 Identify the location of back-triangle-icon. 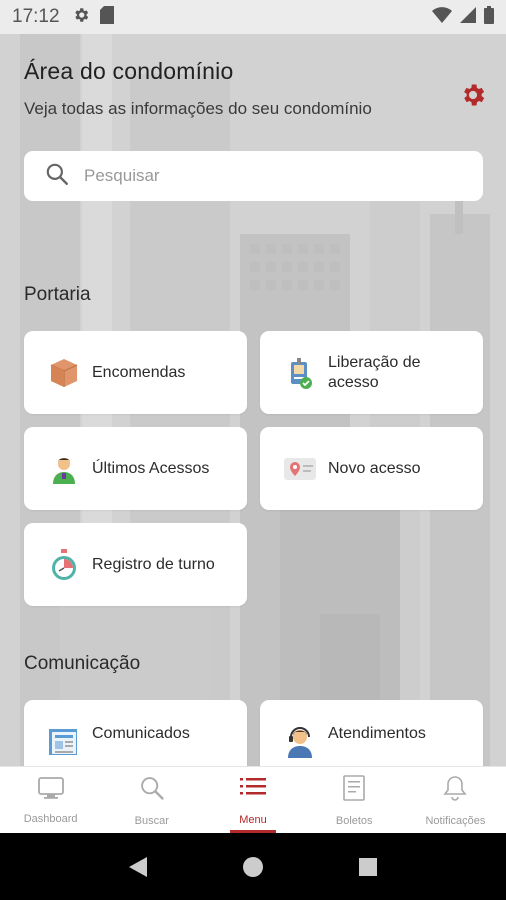
(137, 866).